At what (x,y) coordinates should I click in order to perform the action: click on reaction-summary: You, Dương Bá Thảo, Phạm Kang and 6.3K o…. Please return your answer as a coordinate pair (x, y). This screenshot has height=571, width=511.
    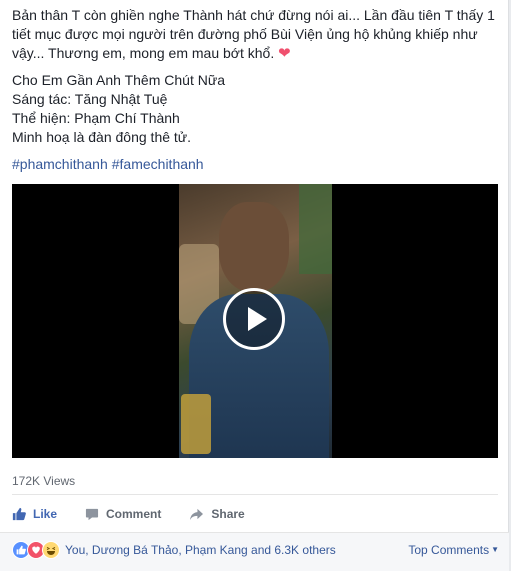
    Looking at the image, I should click on (200, 550).